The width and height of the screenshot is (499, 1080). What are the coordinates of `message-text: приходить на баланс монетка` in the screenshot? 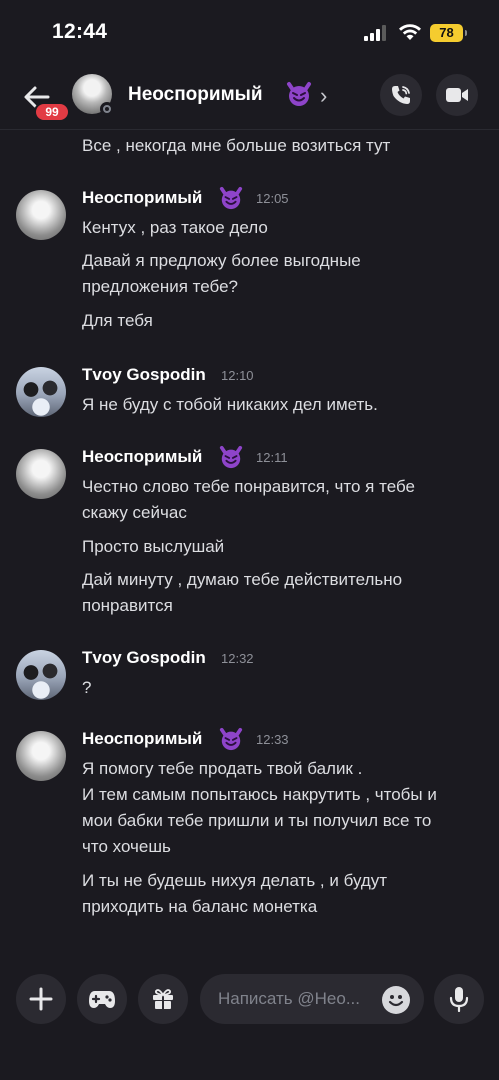 It's located at (200, 906).